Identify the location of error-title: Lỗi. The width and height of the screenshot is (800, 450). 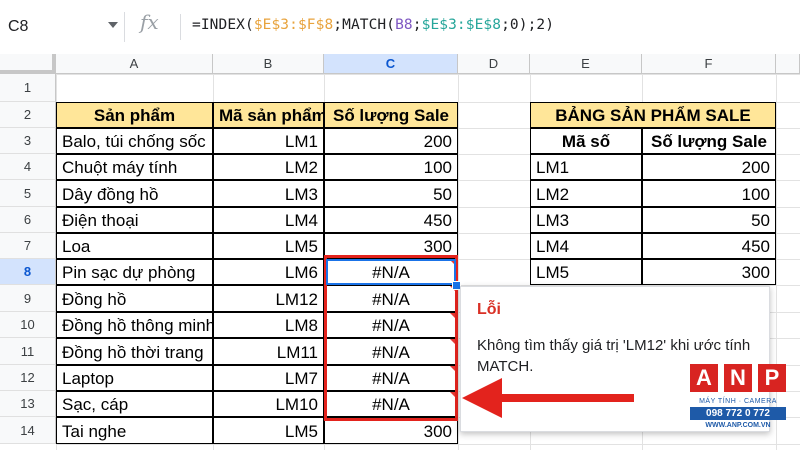
(489, 309).